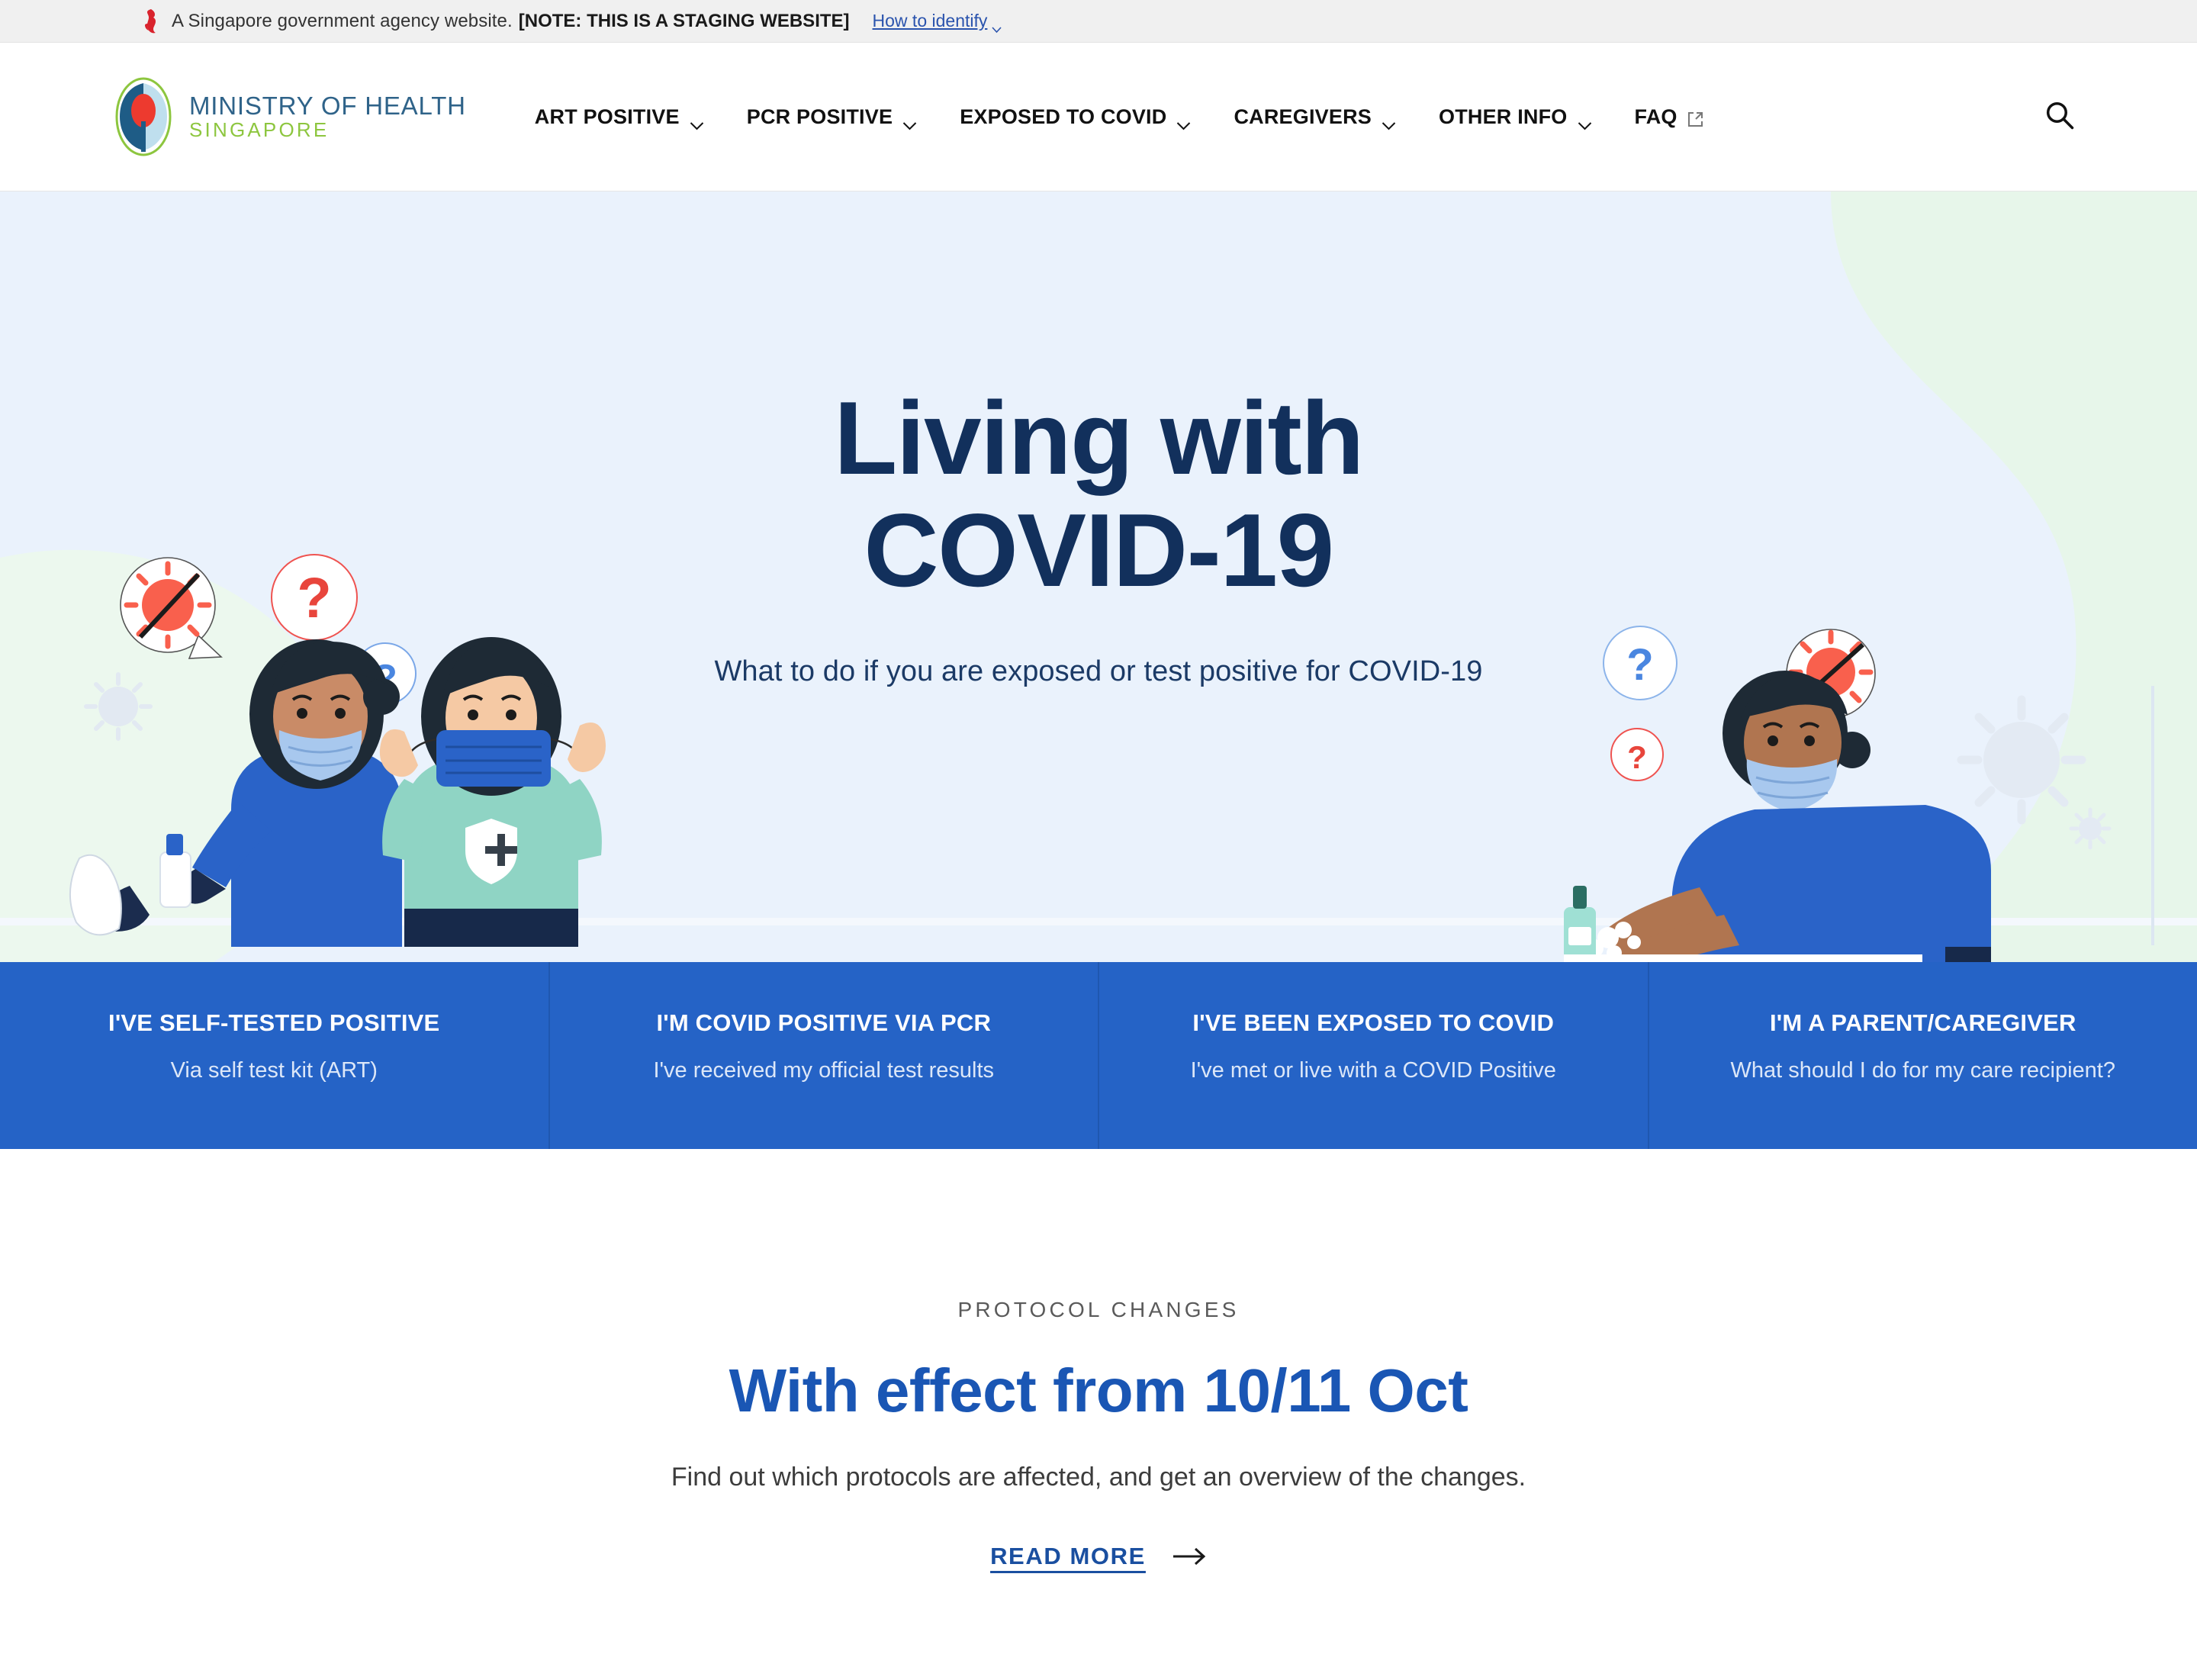 This screenshot has height=1680, width=2197. I want to click on how-to-identify-link: How to identify, so click(937, 22).